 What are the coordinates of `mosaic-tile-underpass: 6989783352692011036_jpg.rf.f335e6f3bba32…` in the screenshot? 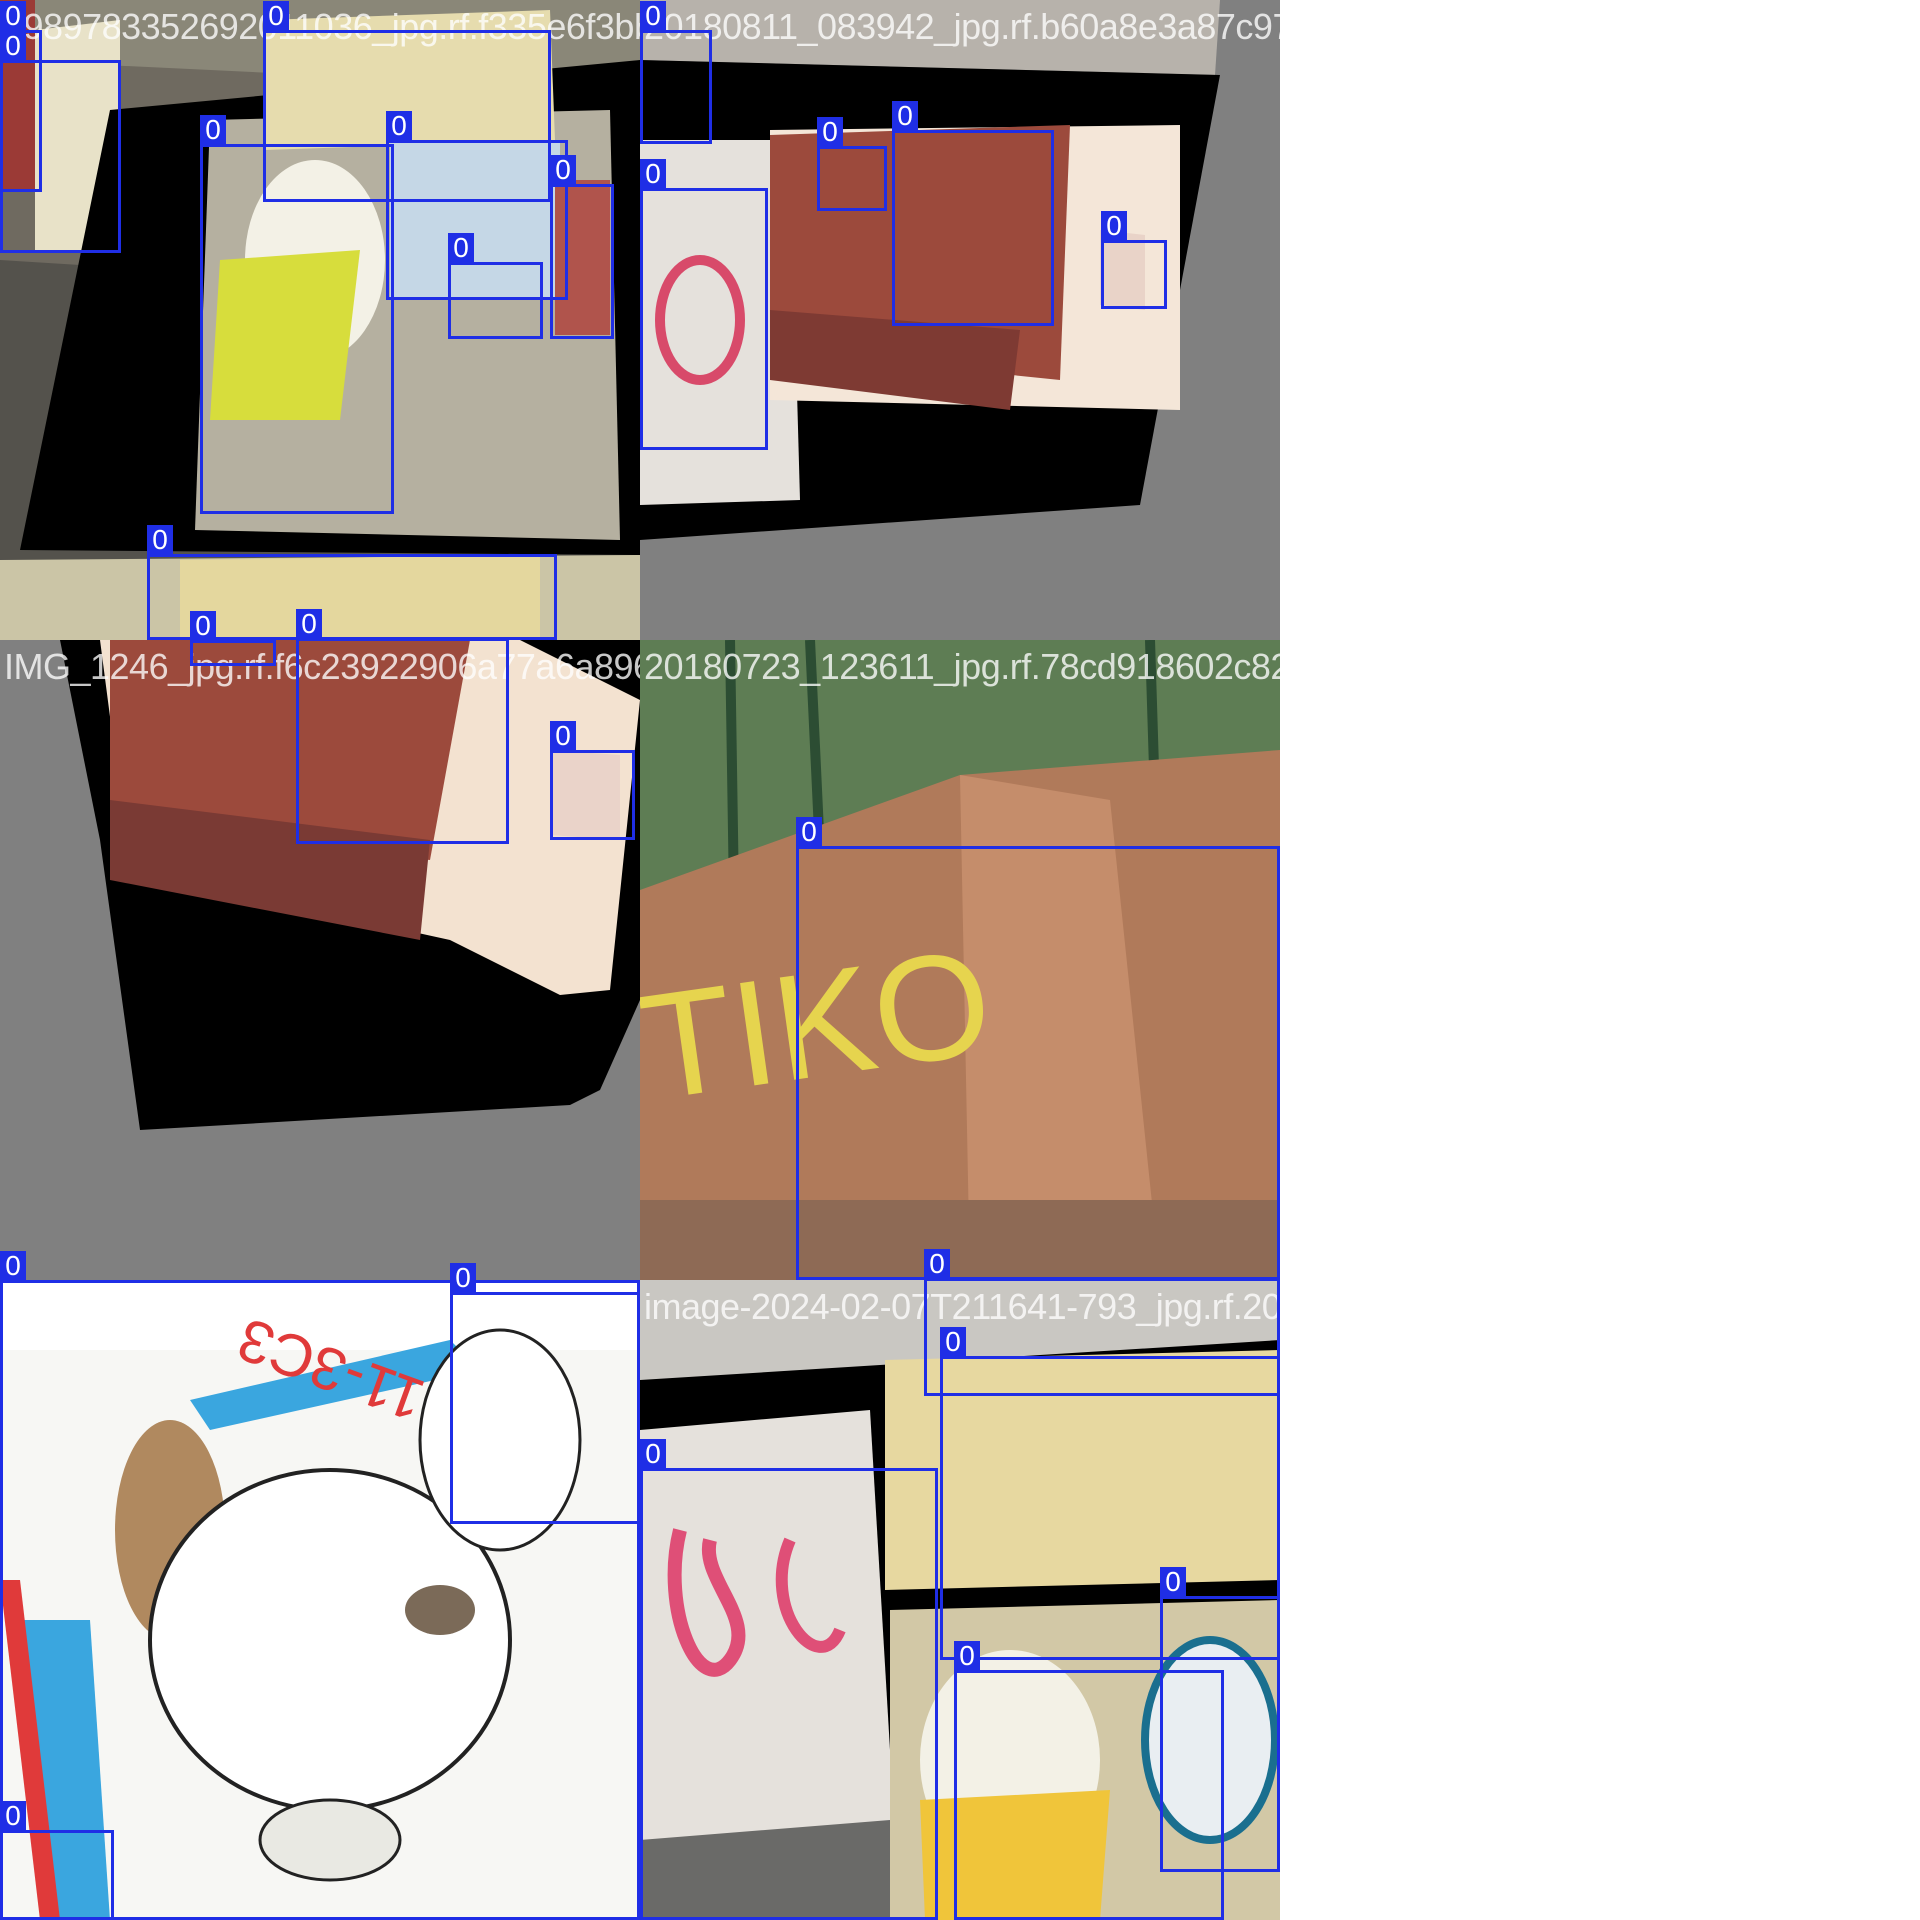 It's located at (320, 320).